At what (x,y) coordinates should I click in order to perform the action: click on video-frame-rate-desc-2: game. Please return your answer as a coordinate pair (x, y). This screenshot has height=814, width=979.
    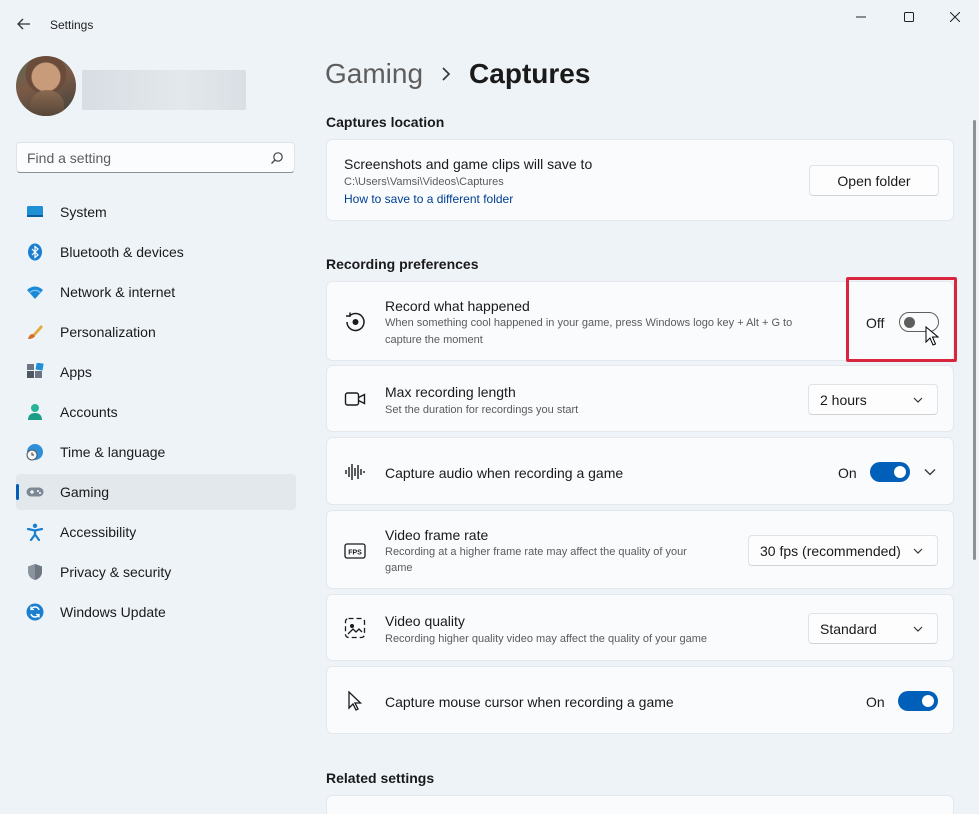
    Looking at the image, I should click on (399, 568).